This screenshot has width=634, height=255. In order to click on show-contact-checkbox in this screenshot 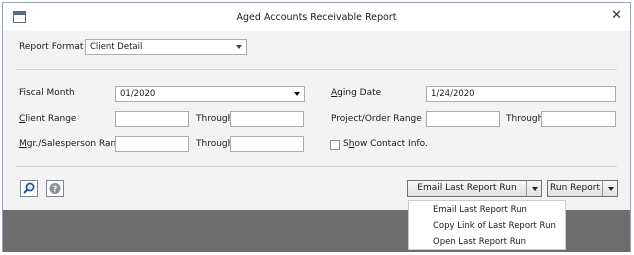, I will do `click(335, 145)`.